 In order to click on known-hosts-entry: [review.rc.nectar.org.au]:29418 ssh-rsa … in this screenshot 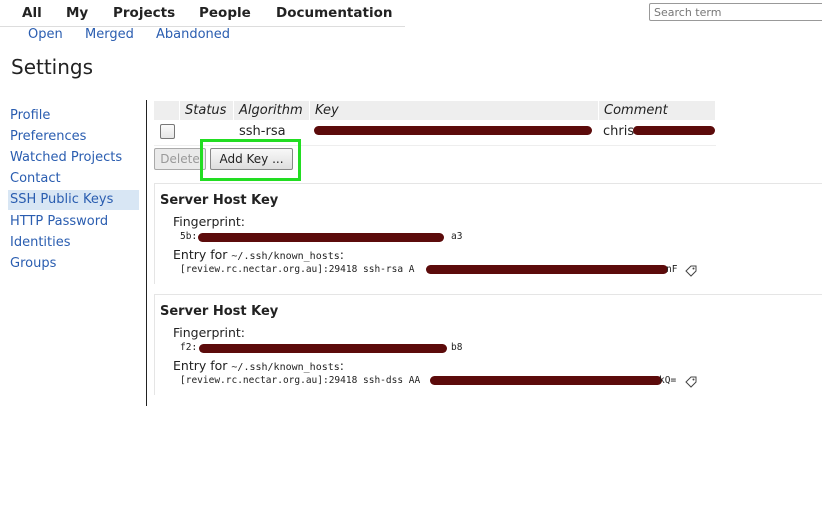, I will do `click(297, 269)`.